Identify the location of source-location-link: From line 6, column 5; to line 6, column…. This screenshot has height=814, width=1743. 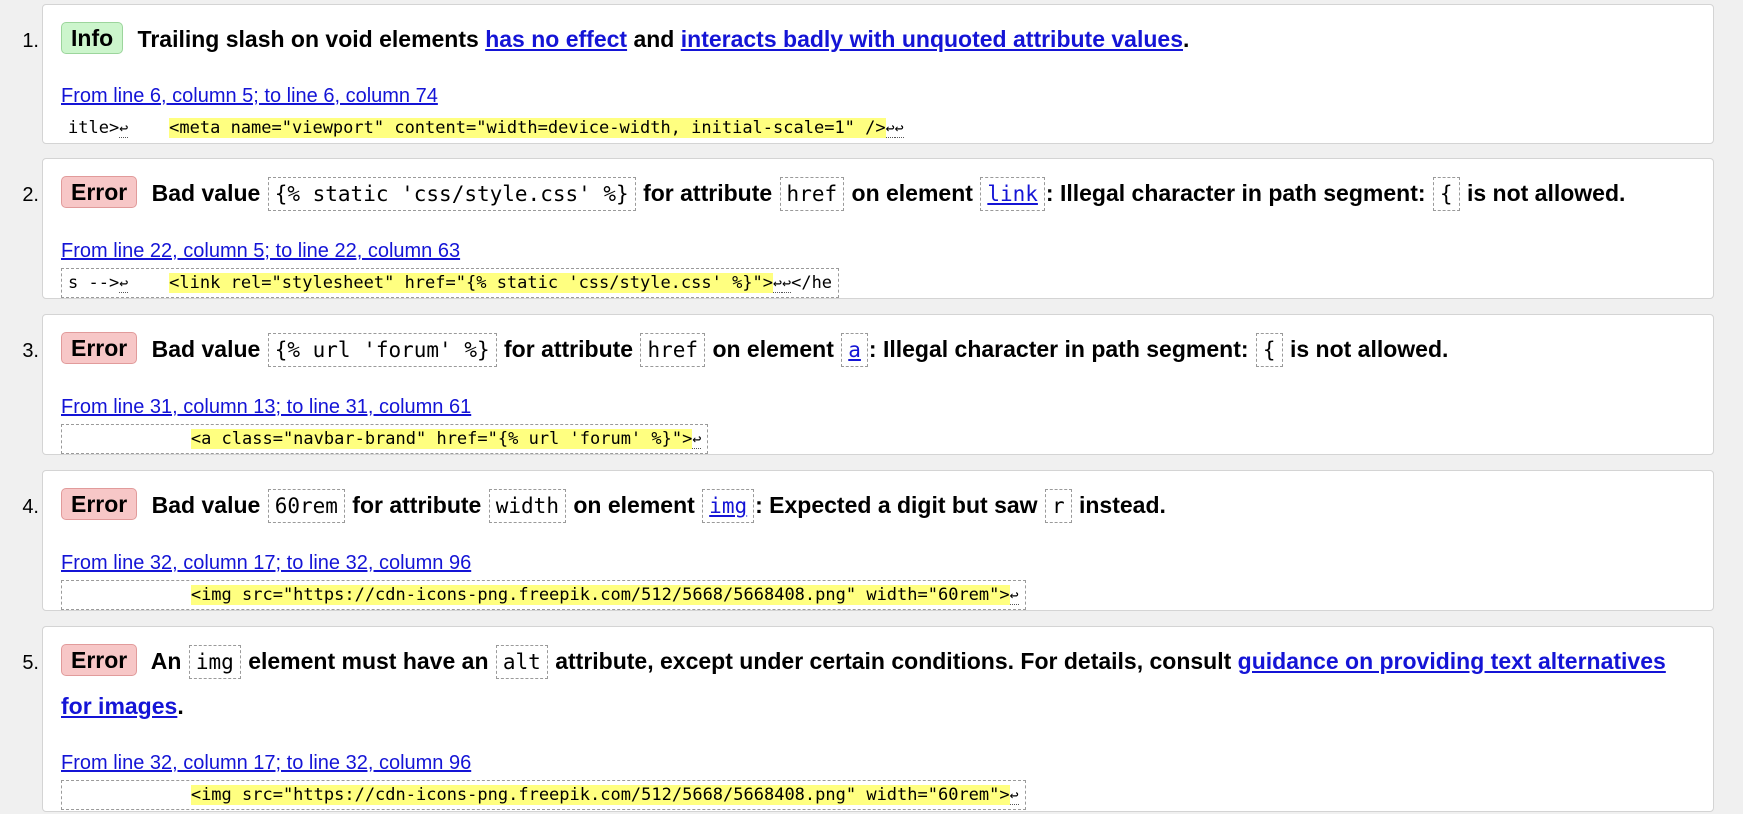
(878, 96).